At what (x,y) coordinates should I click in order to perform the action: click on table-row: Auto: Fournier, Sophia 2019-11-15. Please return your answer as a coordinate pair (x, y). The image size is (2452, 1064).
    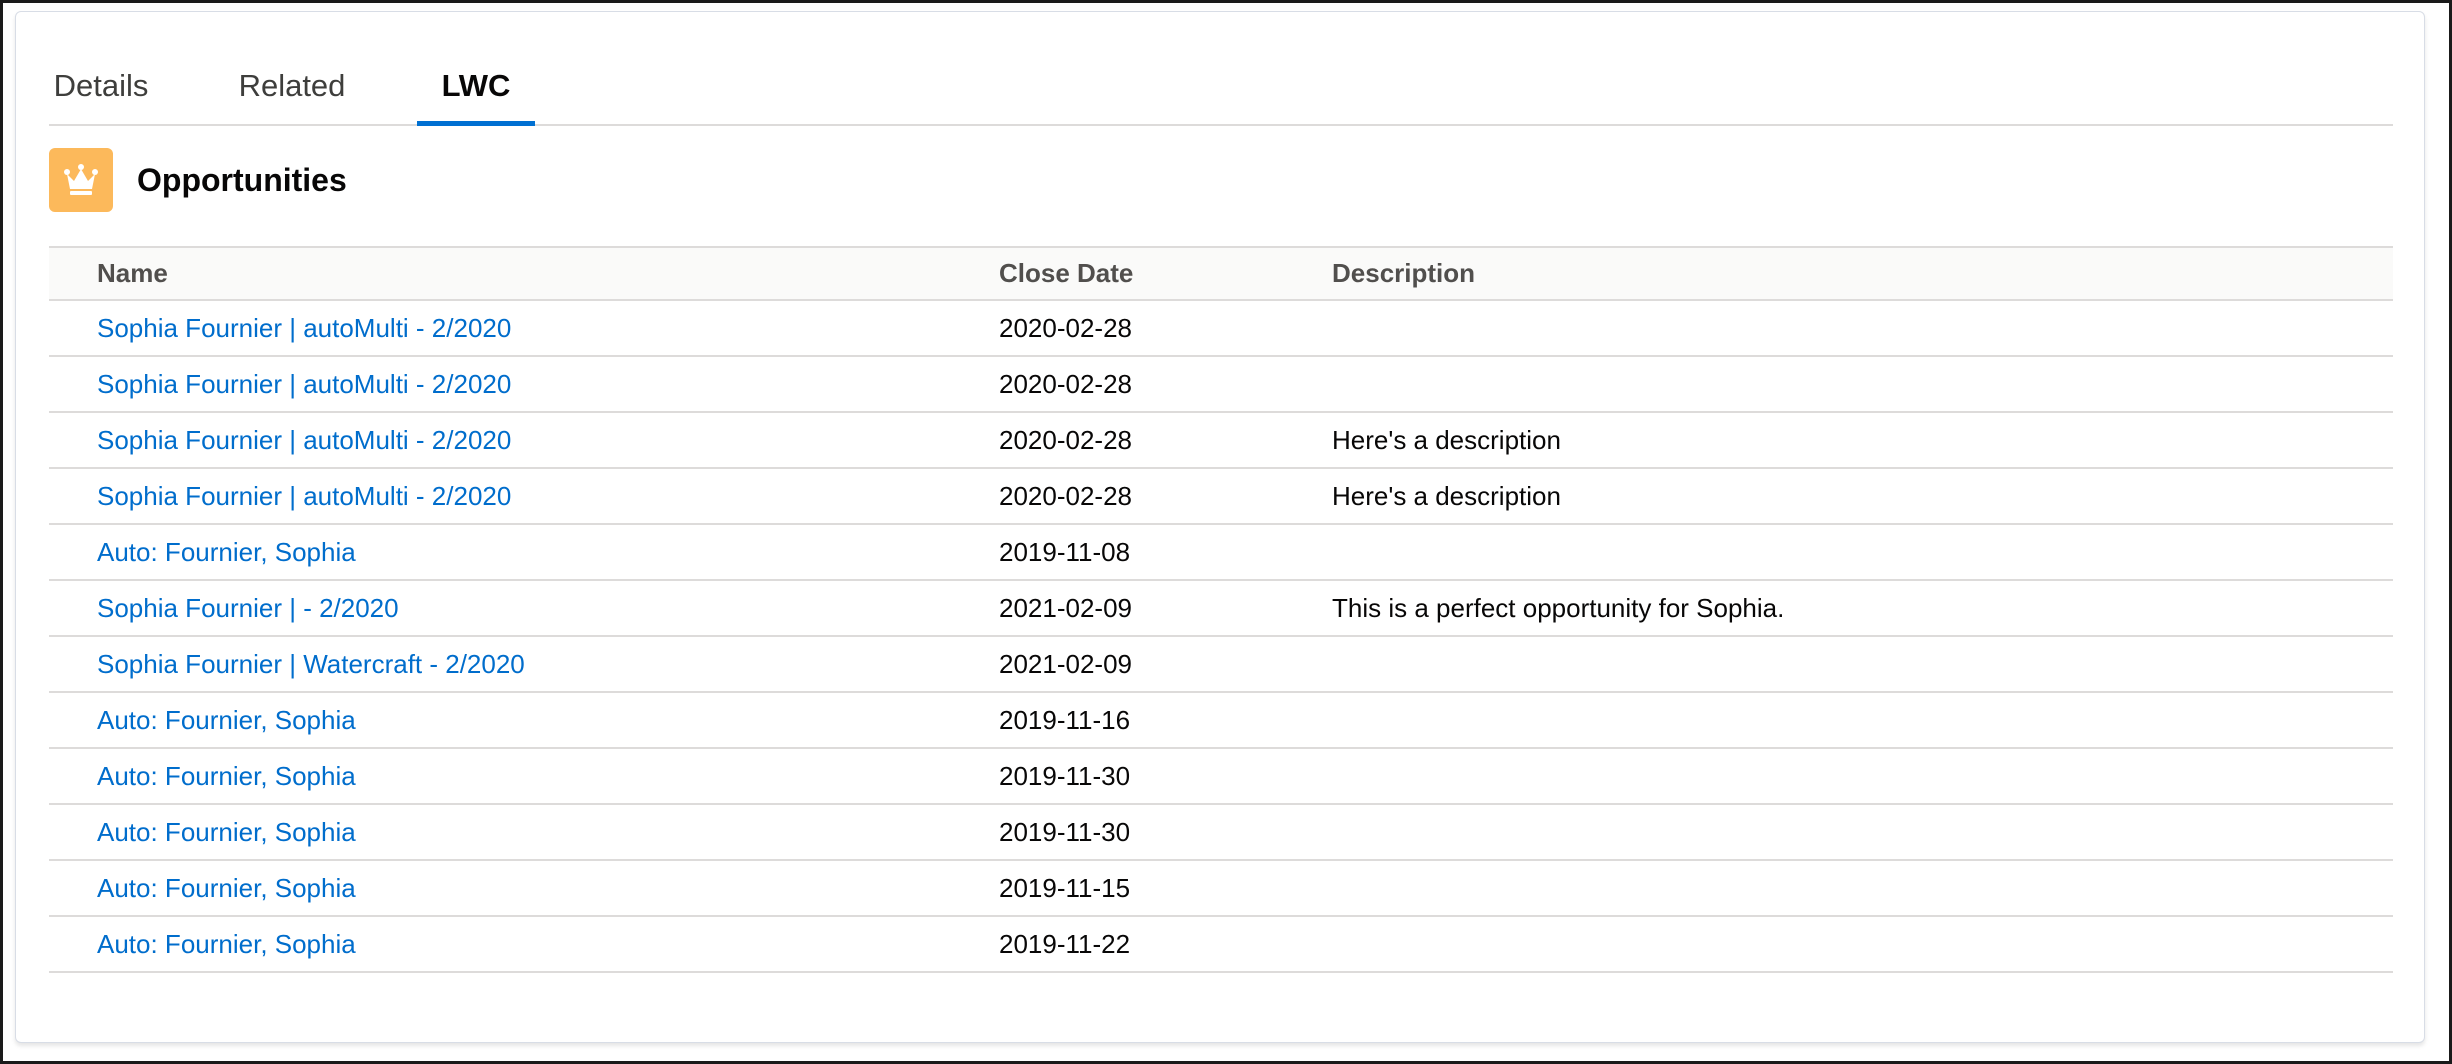
    Looking at the image, I should click on (1221, 889).